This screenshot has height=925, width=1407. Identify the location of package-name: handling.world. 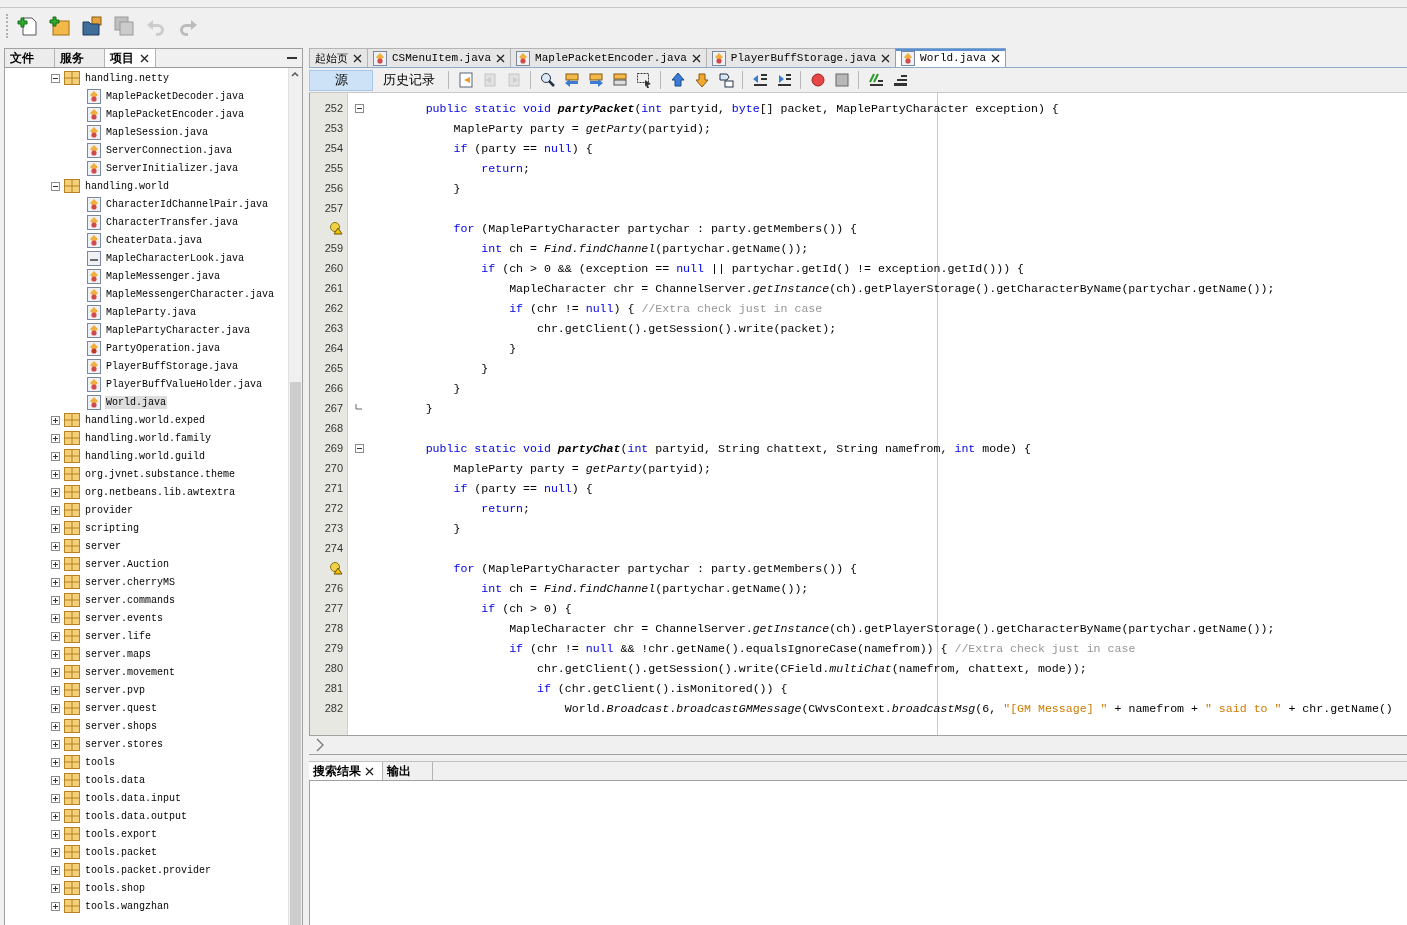
(127, 186).